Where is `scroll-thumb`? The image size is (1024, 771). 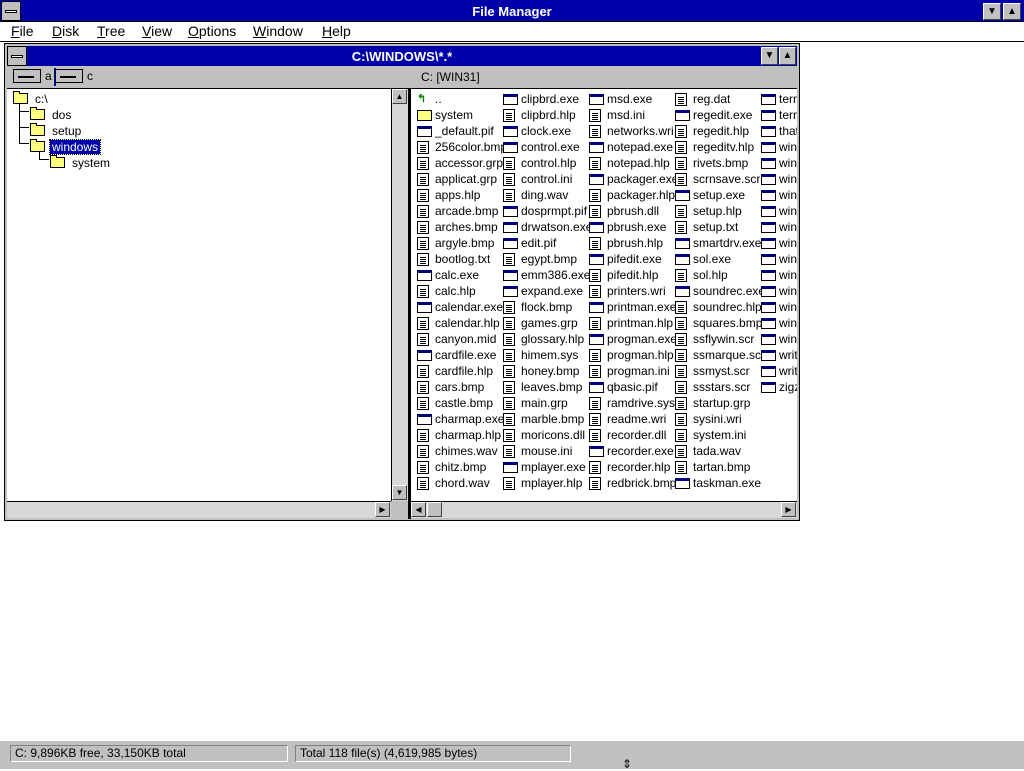
scroll-thumb is located at coordinates (434, 509).